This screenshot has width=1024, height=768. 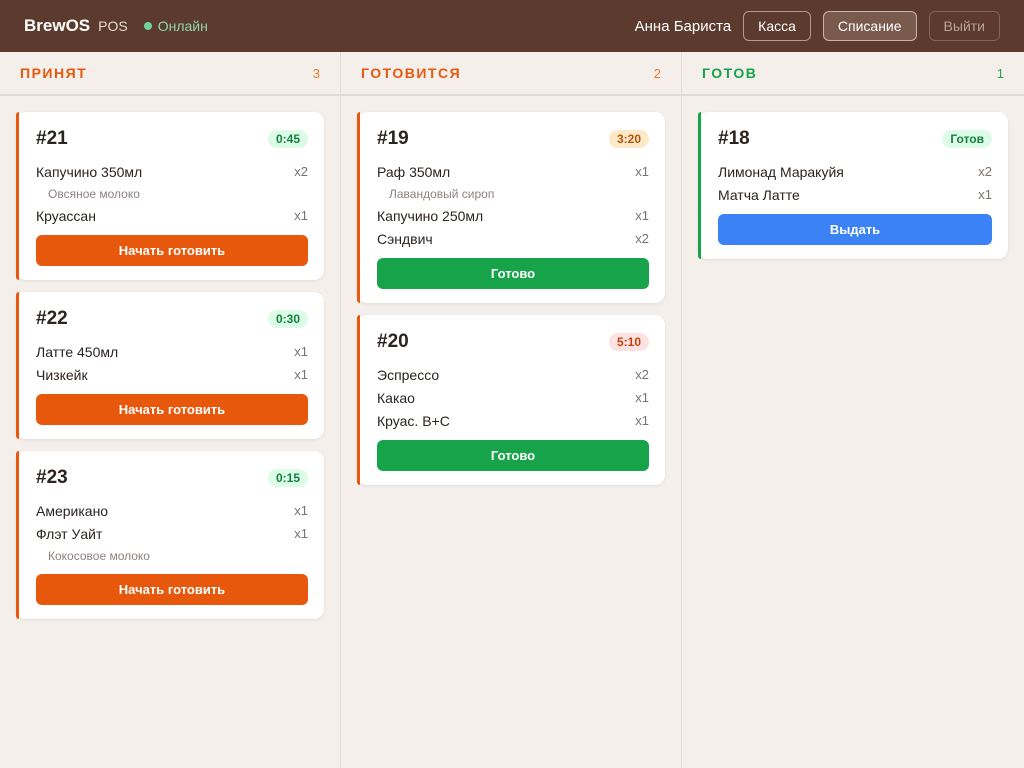 I want to click on order-item: Лимонад Маракуйя x2, so click(x=855, y=171).